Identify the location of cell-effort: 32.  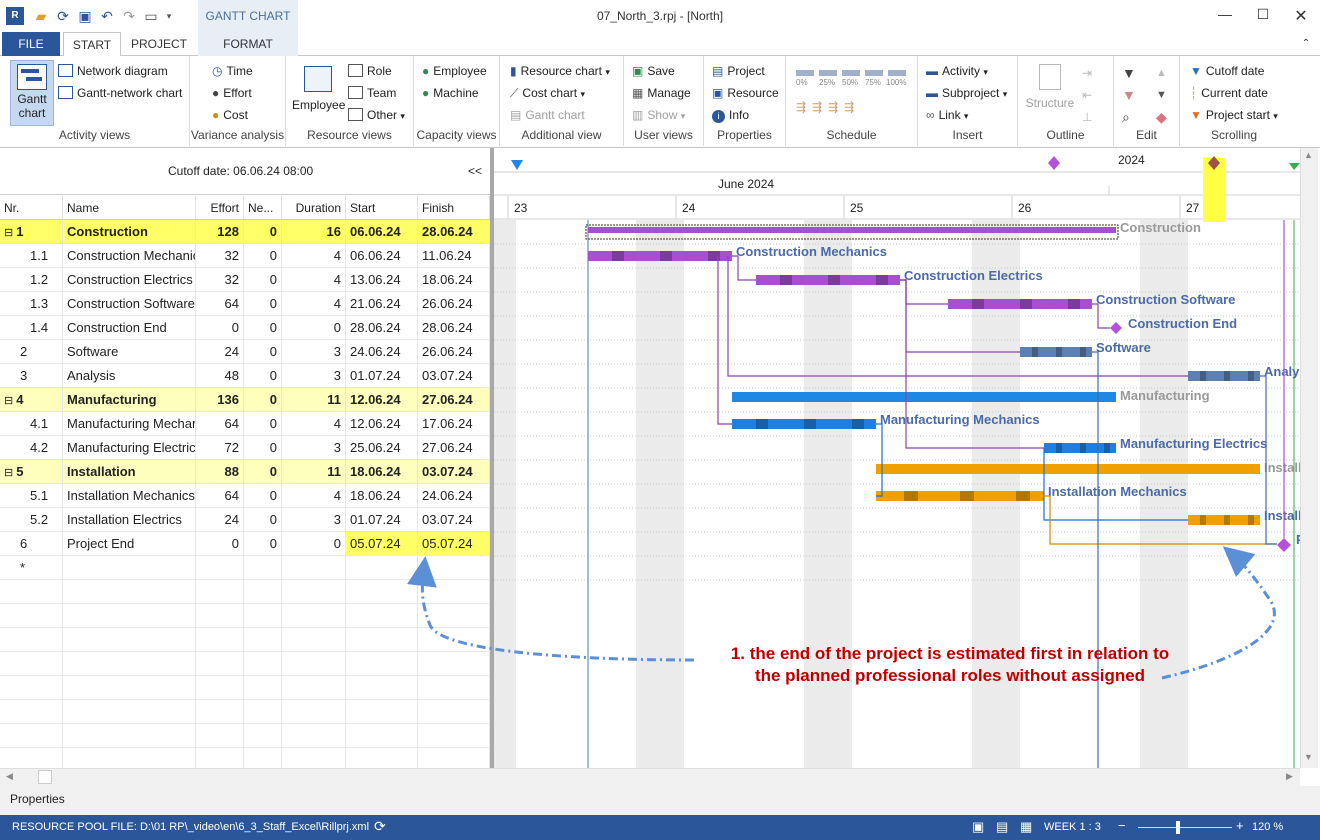
(220, 280).